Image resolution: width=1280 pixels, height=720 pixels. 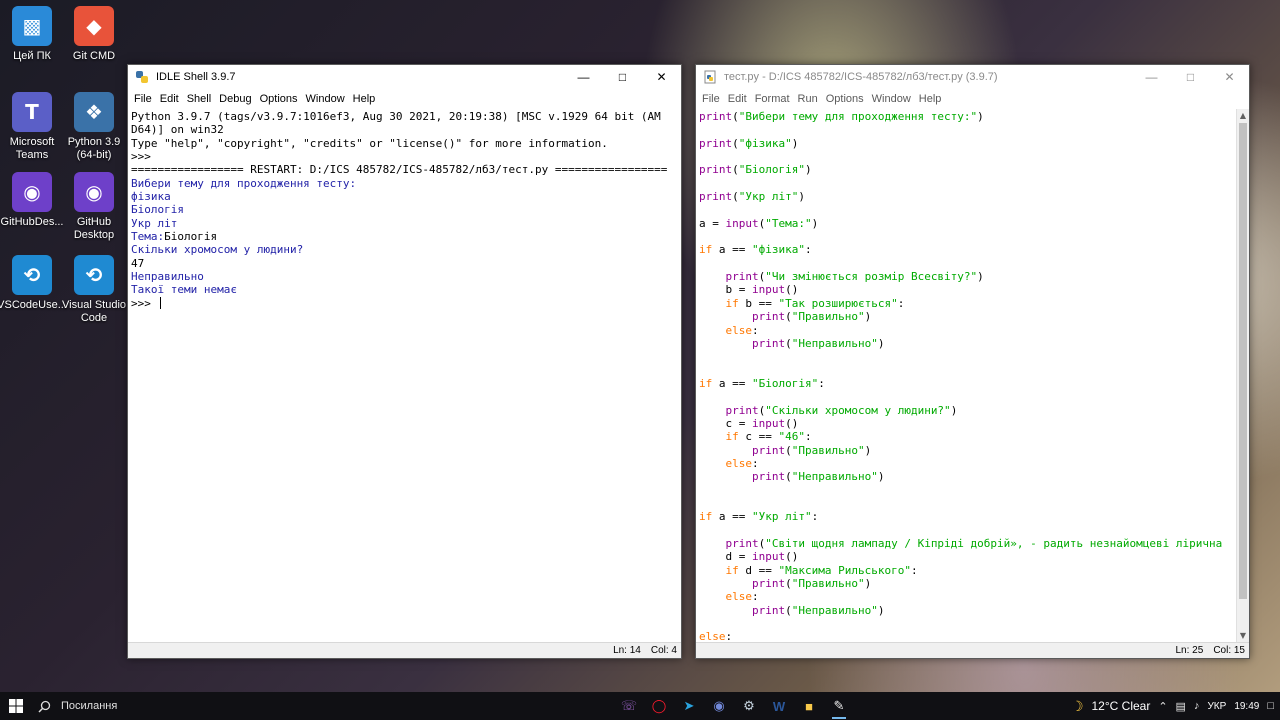 I want to click on code-line: if a == "фізика":, so click(x=755, y=250).